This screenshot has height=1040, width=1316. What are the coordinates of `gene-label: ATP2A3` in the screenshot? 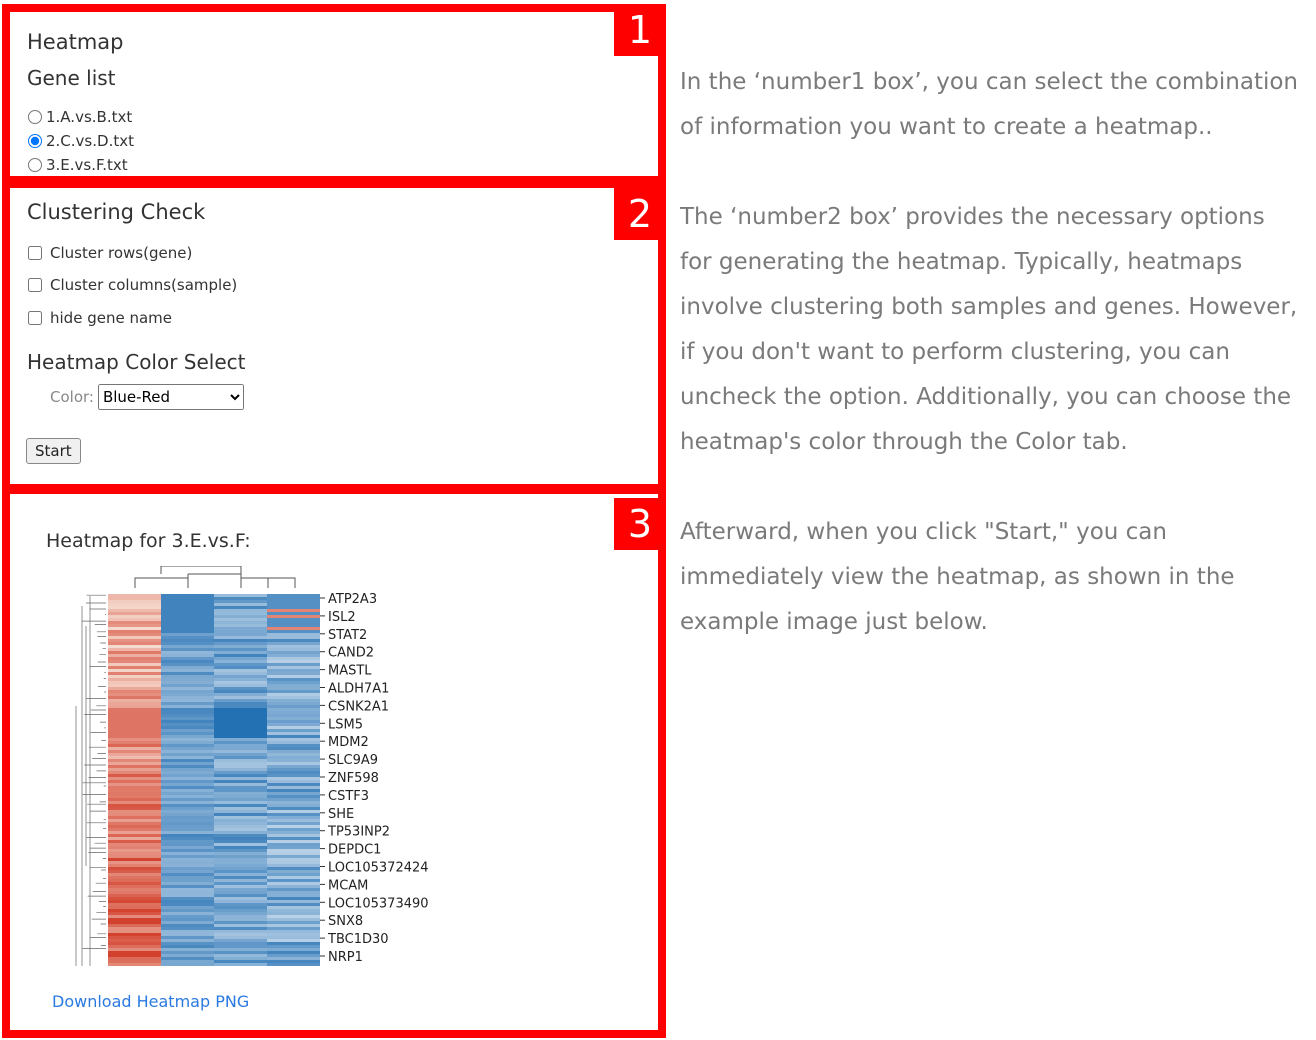 It's located at (352, 599).